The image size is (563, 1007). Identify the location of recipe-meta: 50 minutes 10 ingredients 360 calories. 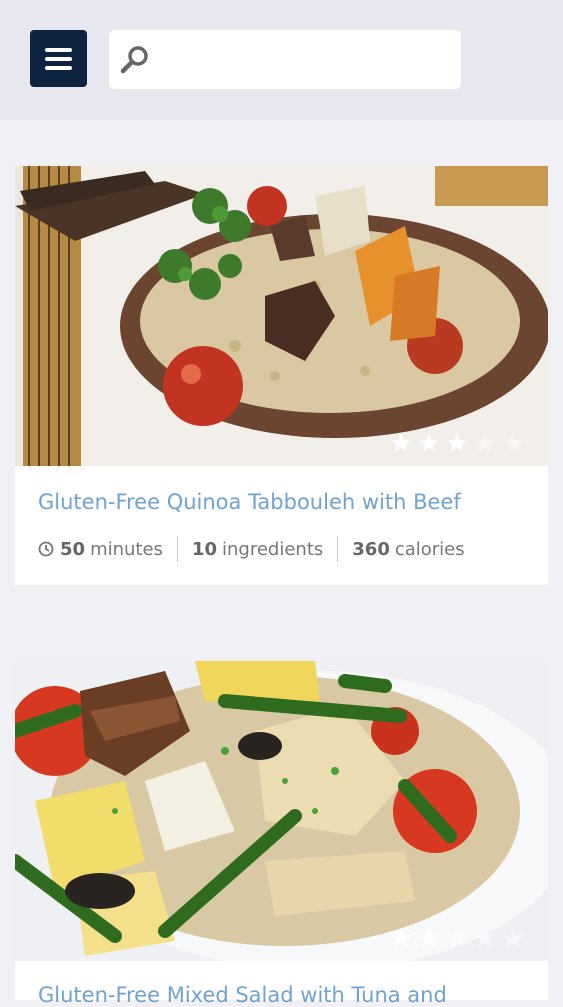
(251, 549).